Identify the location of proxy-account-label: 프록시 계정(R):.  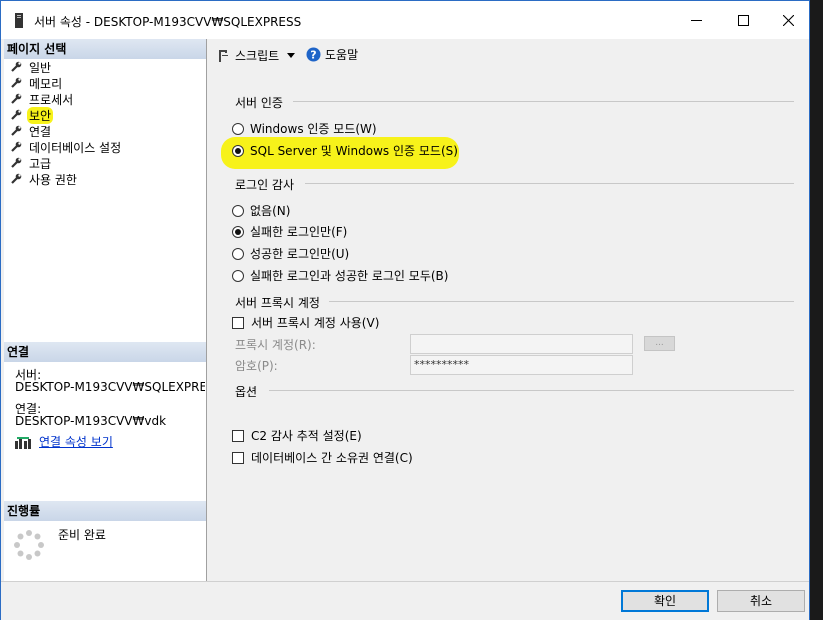
(275, 345).